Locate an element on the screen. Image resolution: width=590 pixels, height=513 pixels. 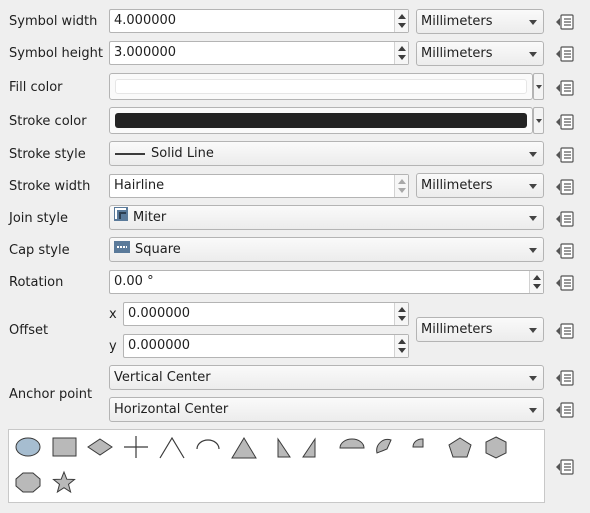
symbol-height-input: 3.000000 is located at coordinates (259, 53).